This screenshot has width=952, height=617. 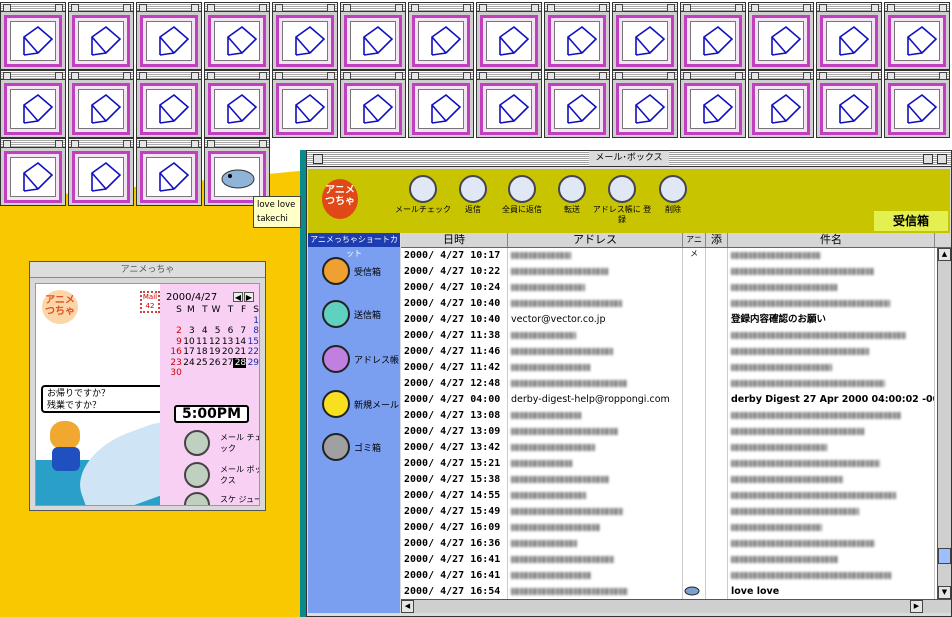 I want to click on next-month-button: ▶, so click(x=249, y=297).